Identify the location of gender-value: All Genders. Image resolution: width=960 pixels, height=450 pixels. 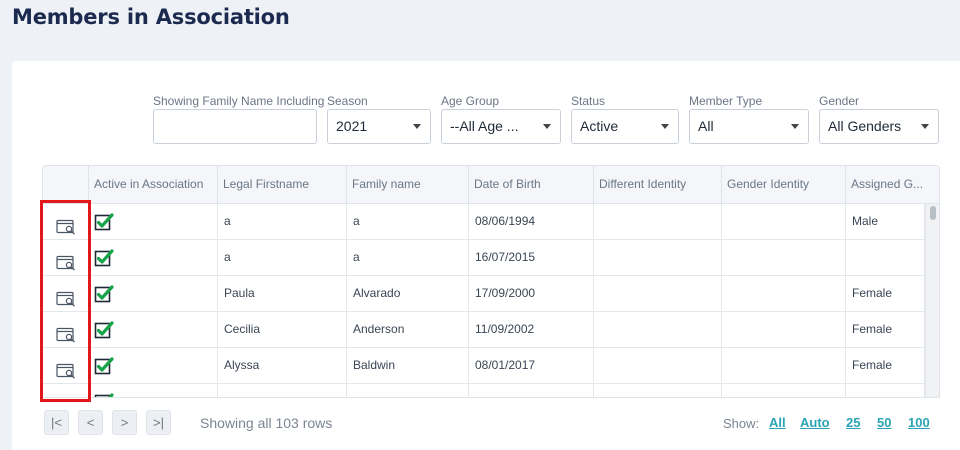
(865, 126).